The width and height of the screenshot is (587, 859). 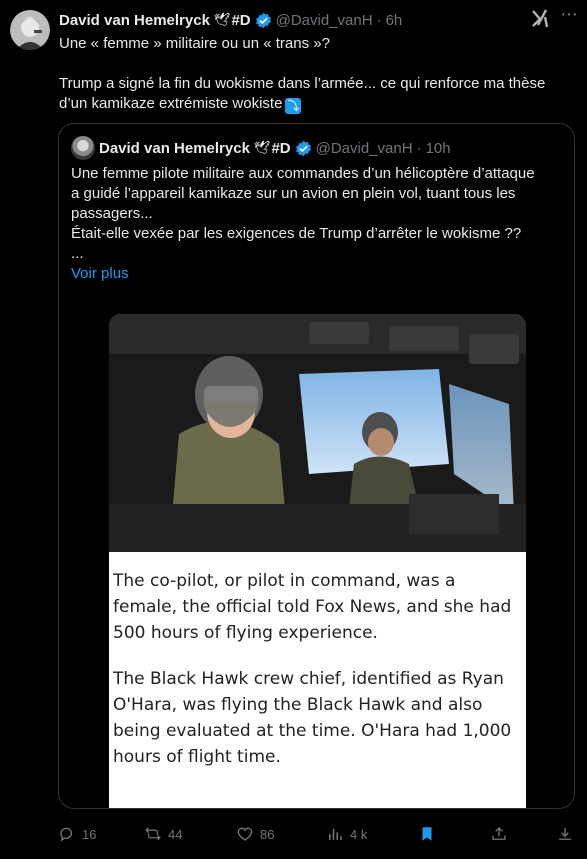 I want to click on share-icon, so click(x=499, y=833).